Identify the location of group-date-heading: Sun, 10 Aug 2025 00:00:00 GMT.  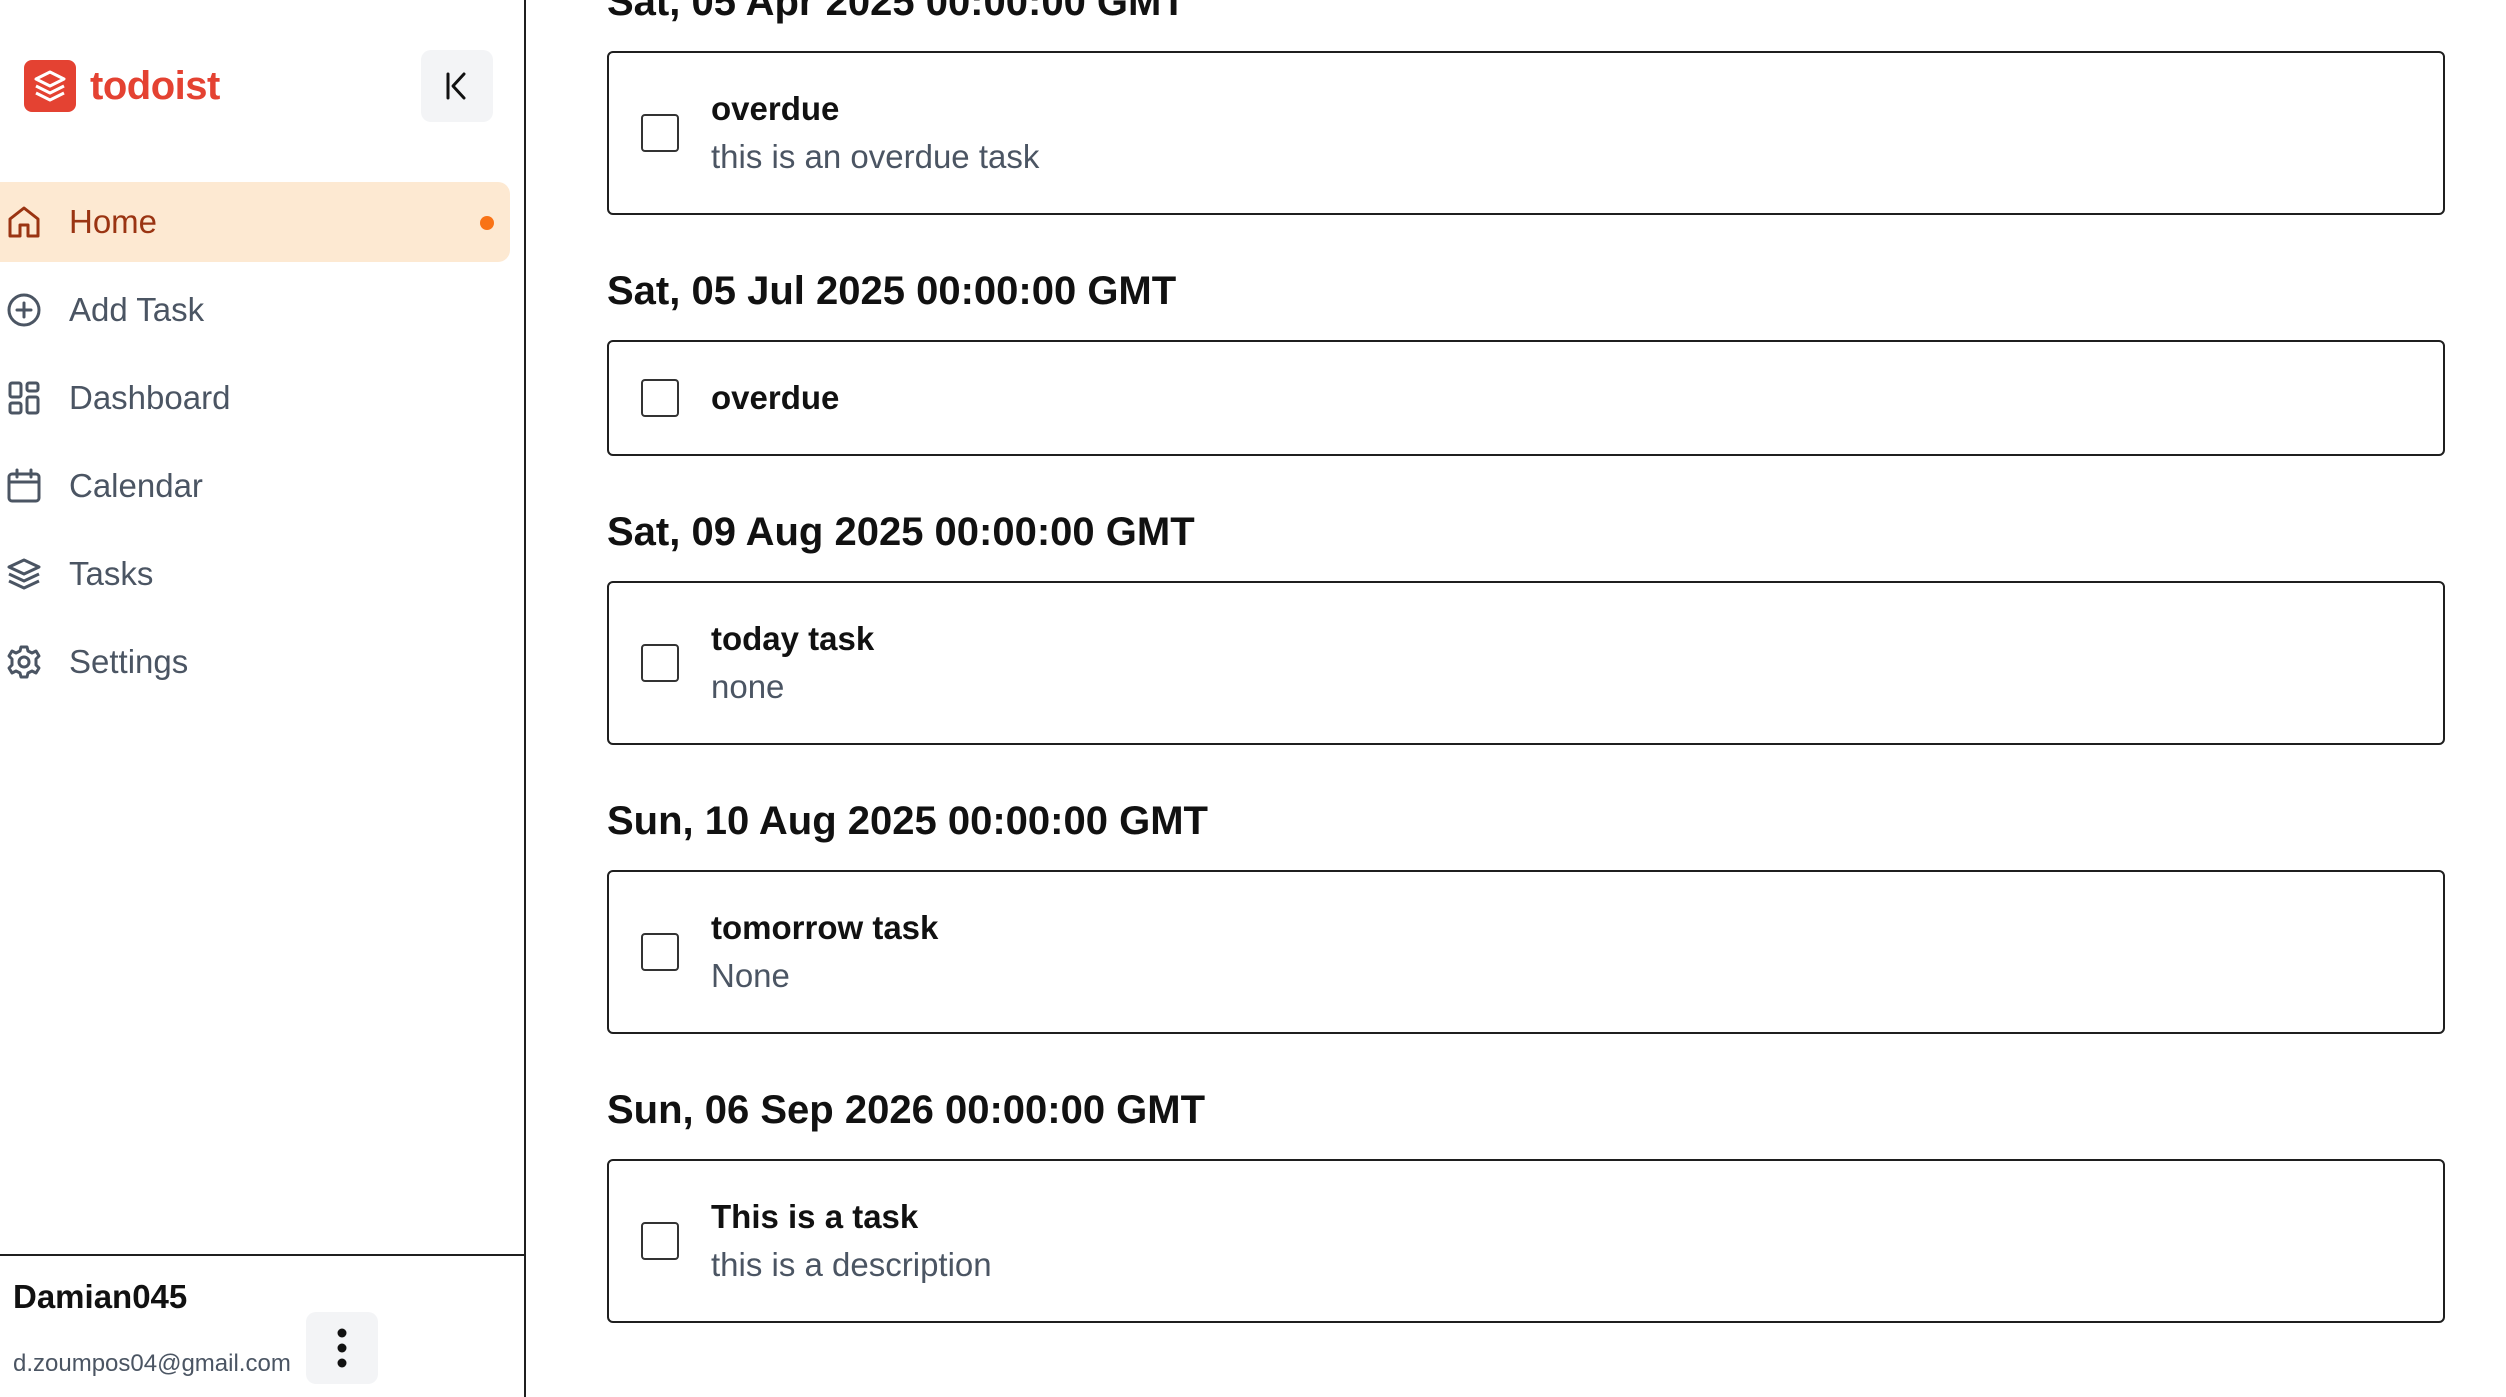
(907, 821).